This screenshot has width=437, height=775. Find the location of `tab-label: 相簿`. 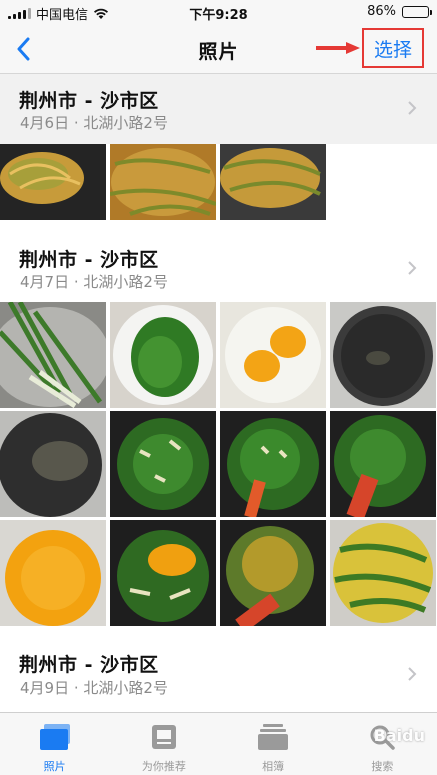

tab-label: 相簿 is located at coordinates (273, 766).